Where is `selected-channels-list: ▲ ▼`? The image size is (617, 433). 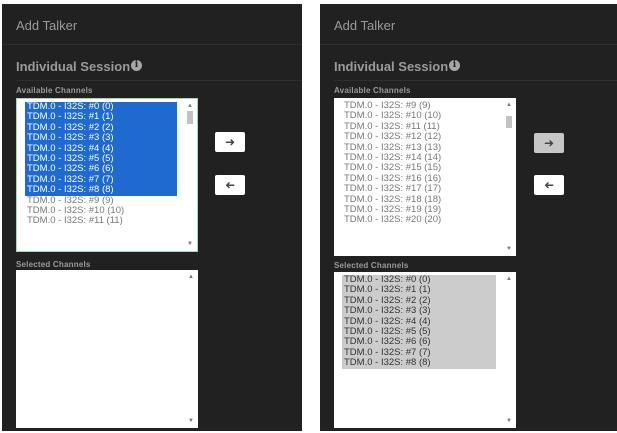
selected-channels-list: ▲ ▼ is located at coordinates (107, 349).